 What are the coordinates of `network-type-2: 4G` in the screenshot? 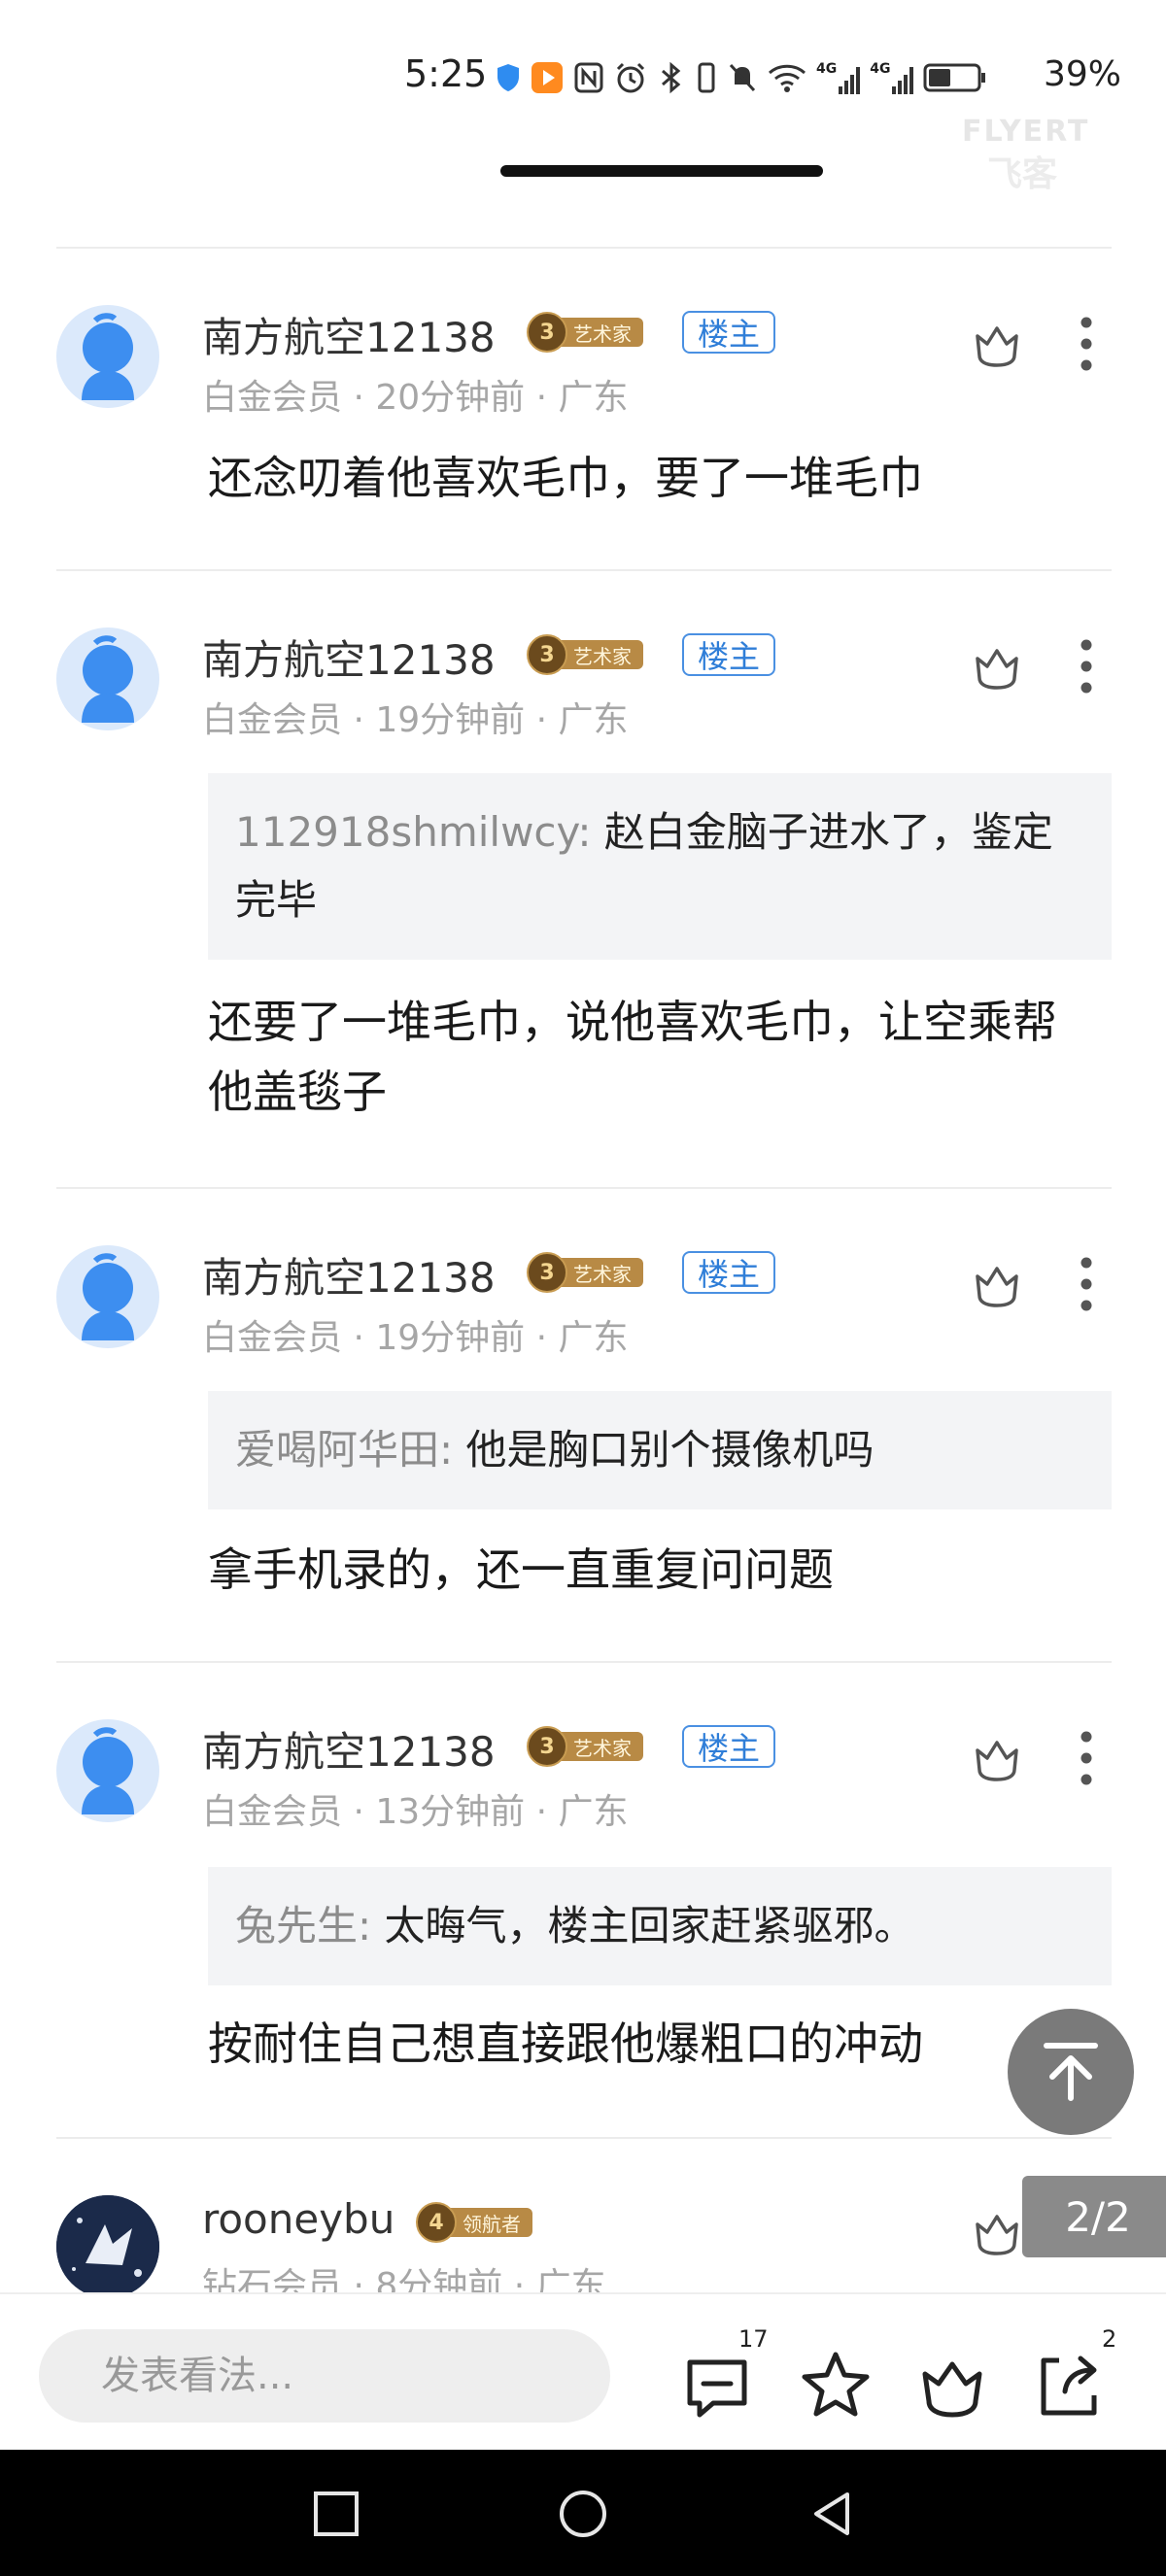 It's located at (880, 69).